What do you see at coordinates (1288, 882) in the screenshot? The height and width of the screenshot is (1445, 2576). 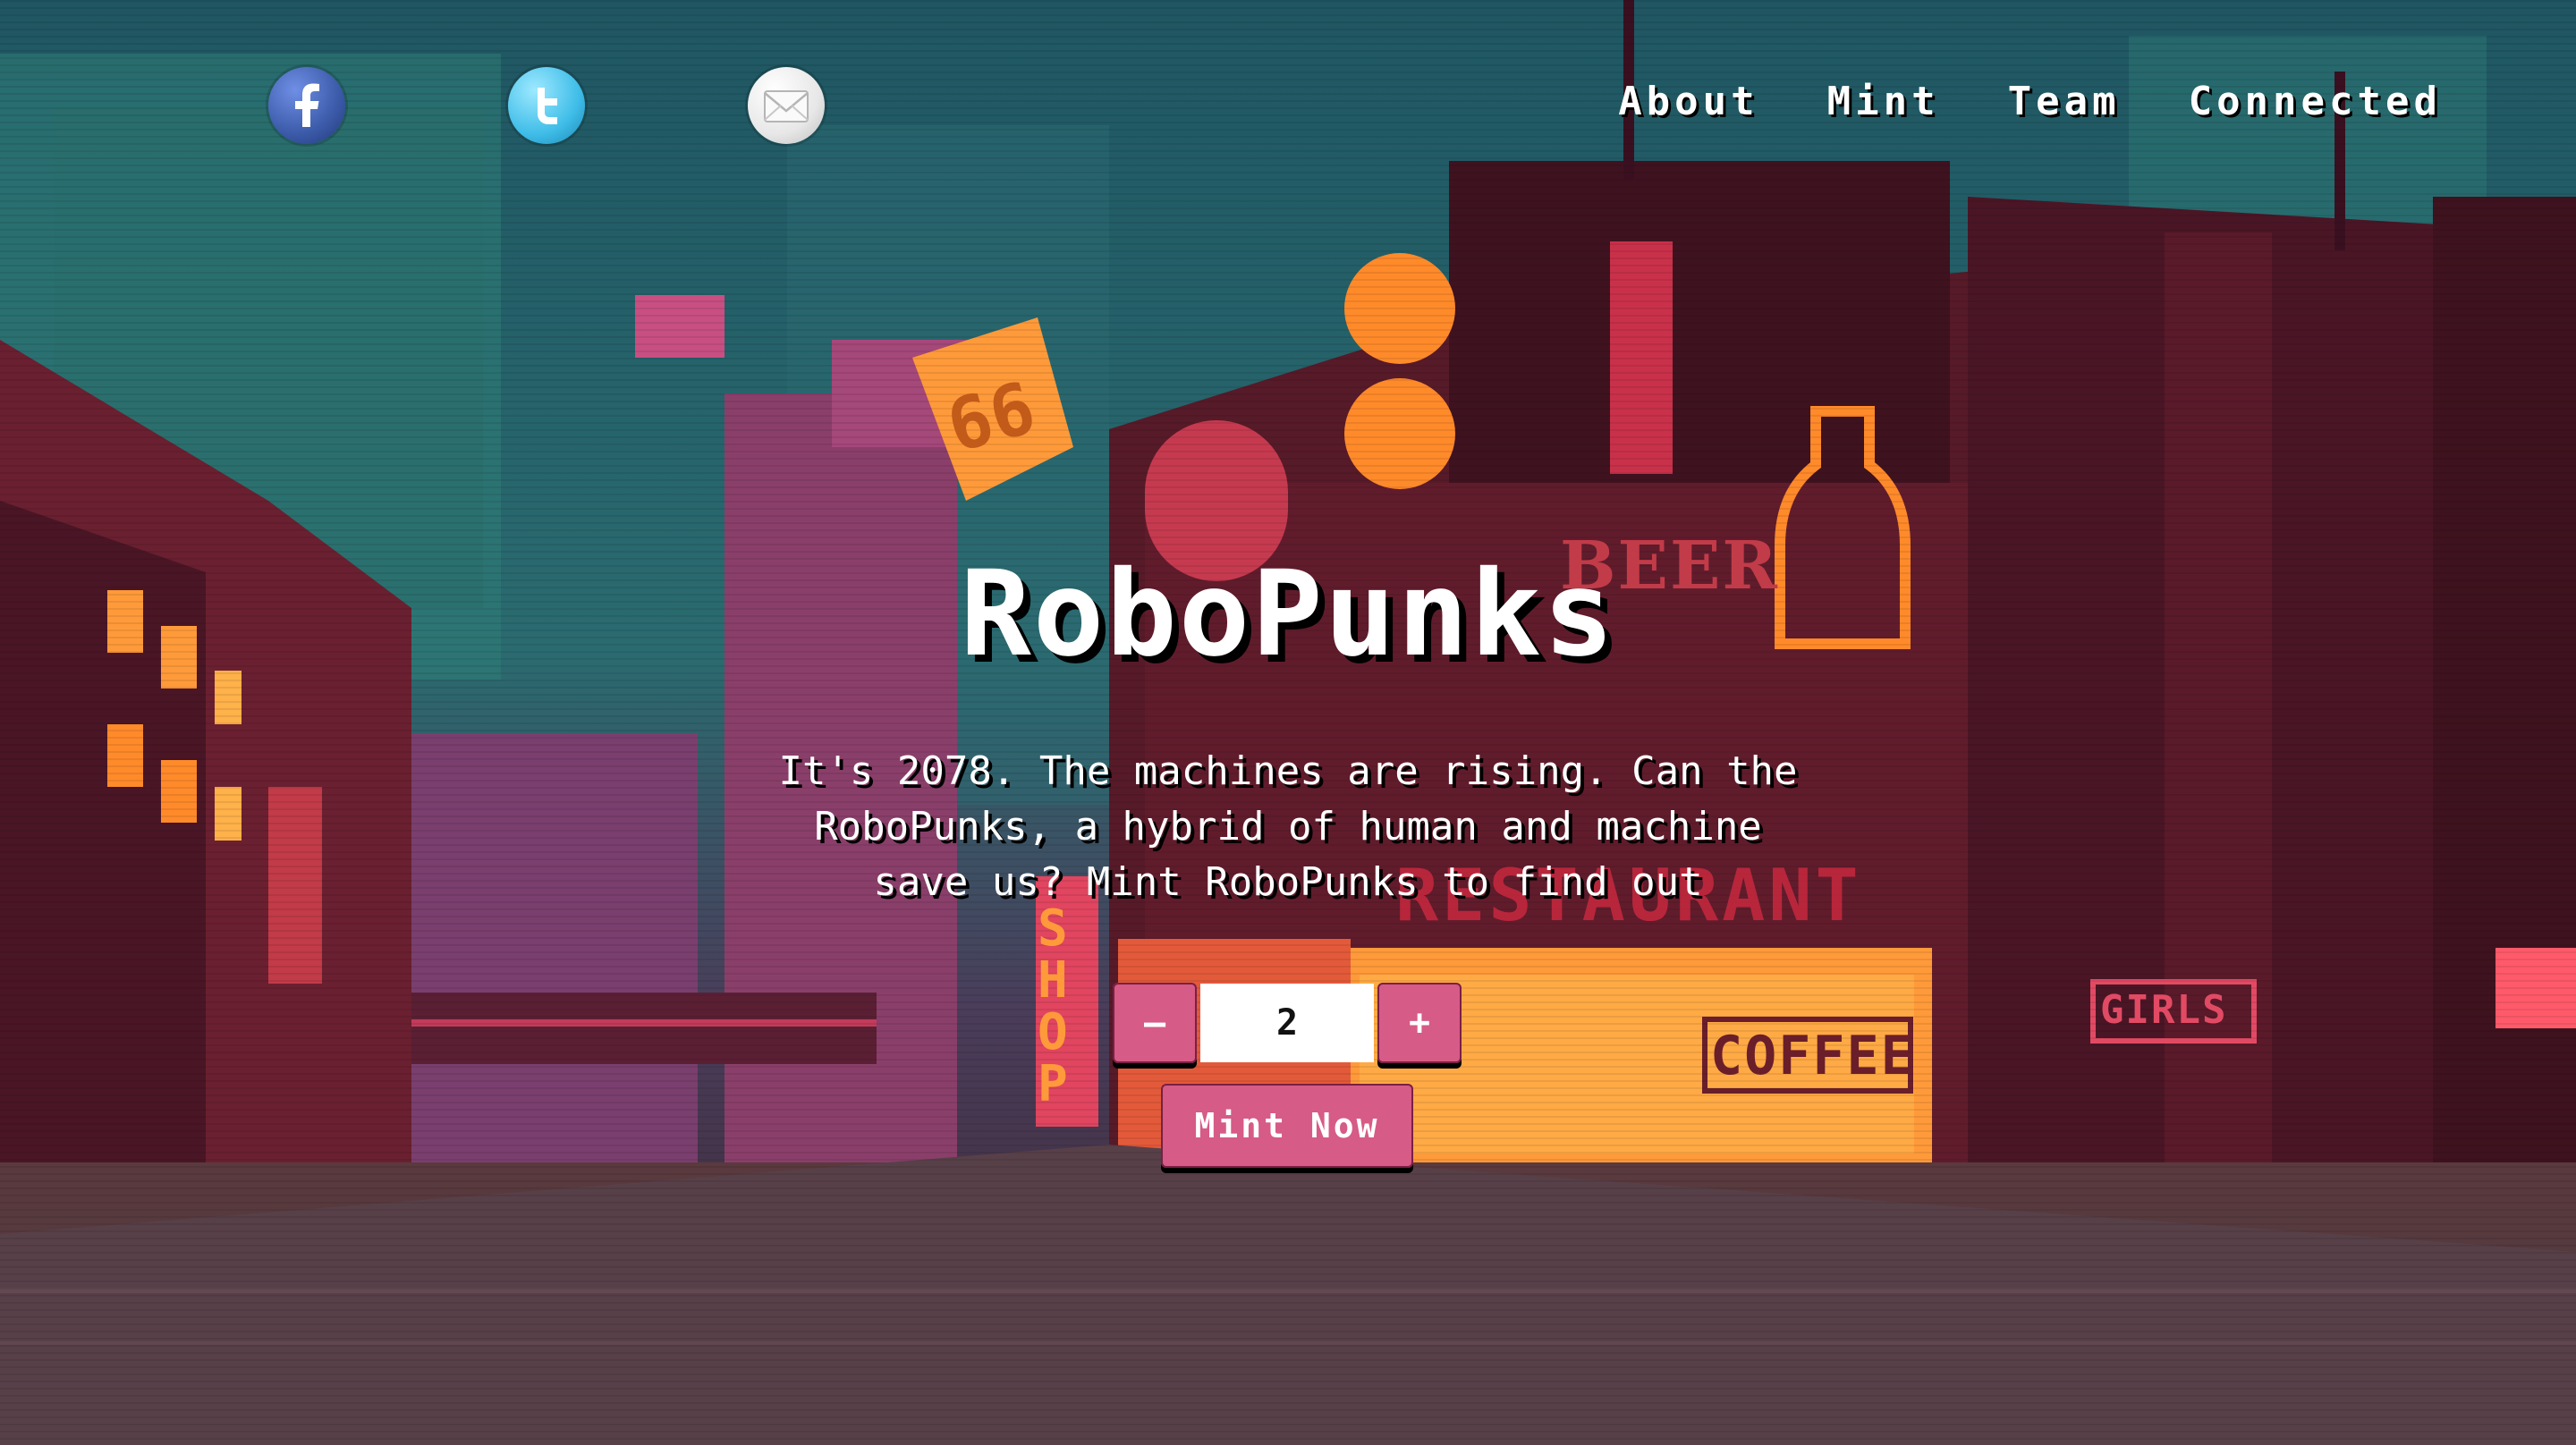 I see `hero-description-line-3: save us? Mint RoboPunks to find out` at bounding box center [1288, 882].